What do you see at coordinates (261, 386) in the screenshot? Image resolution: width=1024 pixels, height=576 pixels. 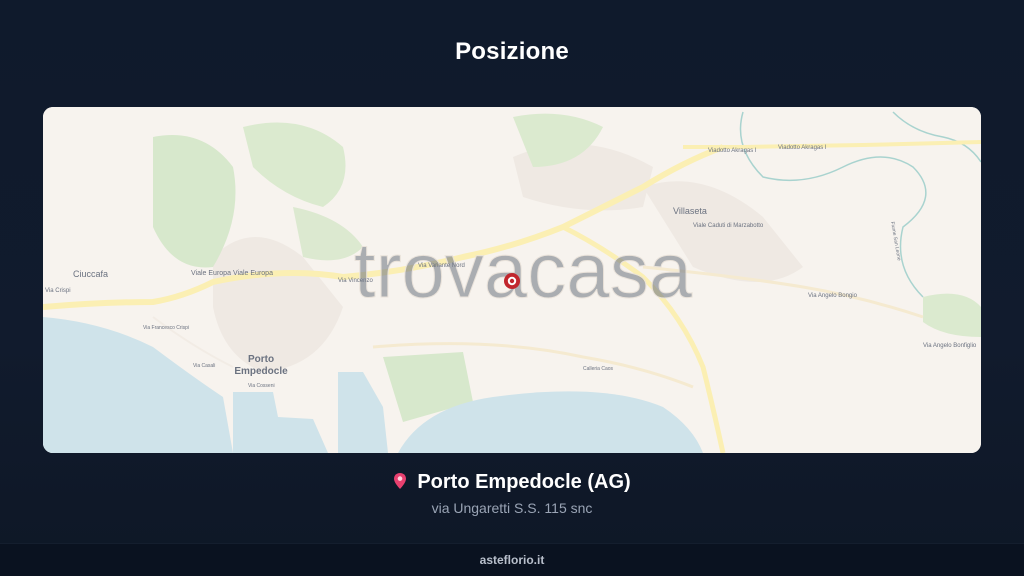 I see `label-via-cosseni: Via Cosseni` at bounding box center [261, 386].